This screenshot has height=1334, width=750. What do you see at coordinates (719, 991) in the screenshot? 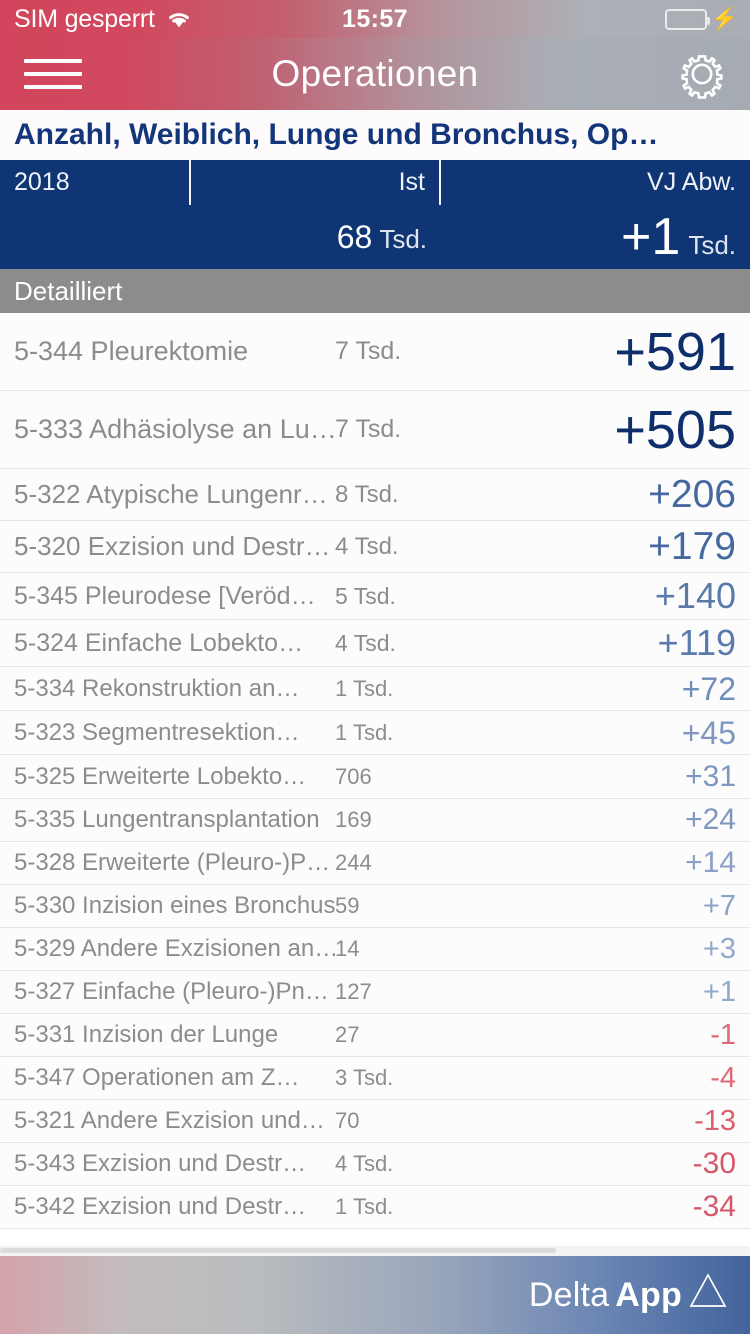
I see `row-deviation-value: +1` at bounding box center [719, 991].